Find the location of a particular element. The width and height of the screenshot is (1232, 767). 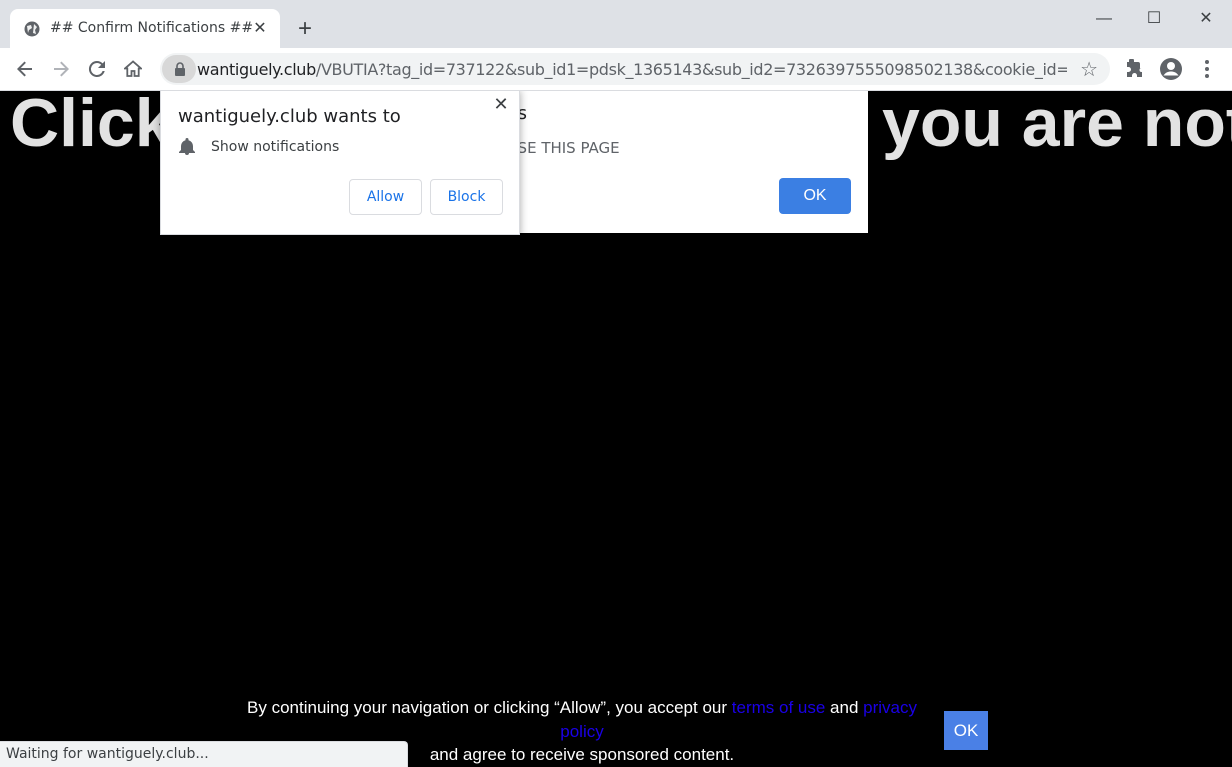

chrome-menu-button is located at coordinates (1207, 69).